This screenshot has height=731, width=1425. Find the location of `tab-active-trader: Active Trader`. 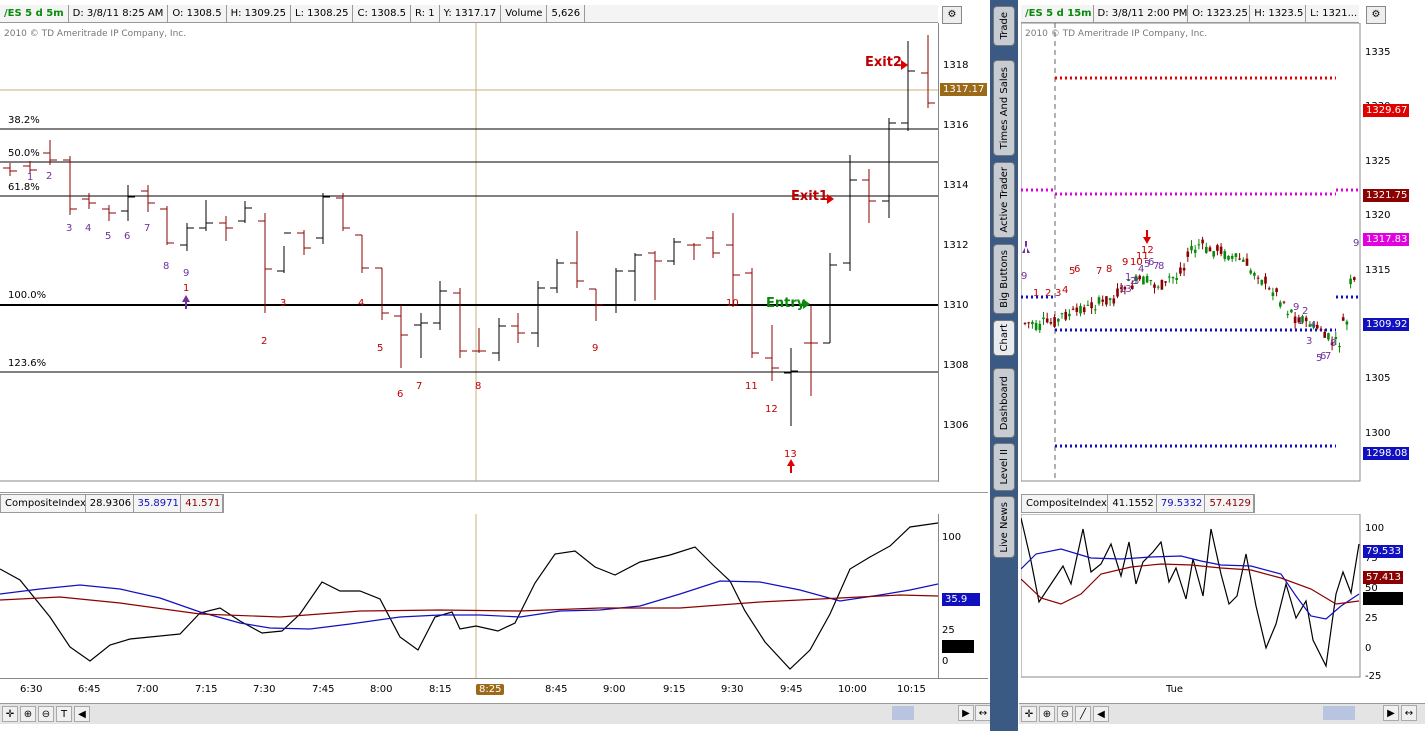

tab-active-trader: Active Trader is located at coordinates (1004, 200).